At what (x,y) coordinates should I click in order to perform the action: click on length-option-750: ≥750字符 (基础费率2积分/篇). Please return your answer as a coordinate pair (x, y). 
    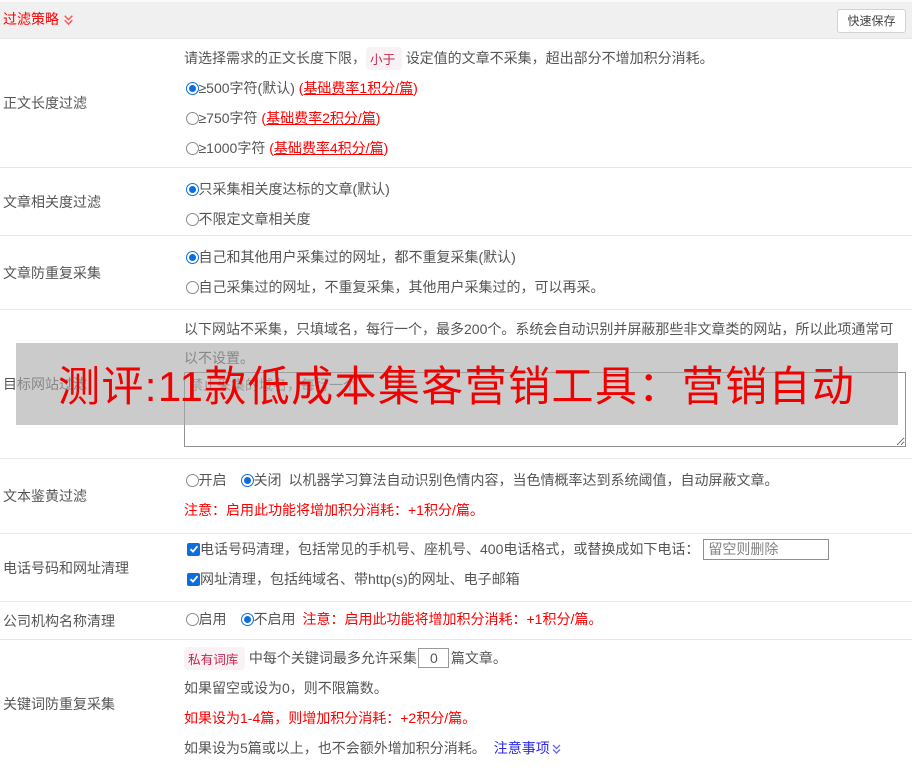
    Looking at the image, I should click on (548, 118).